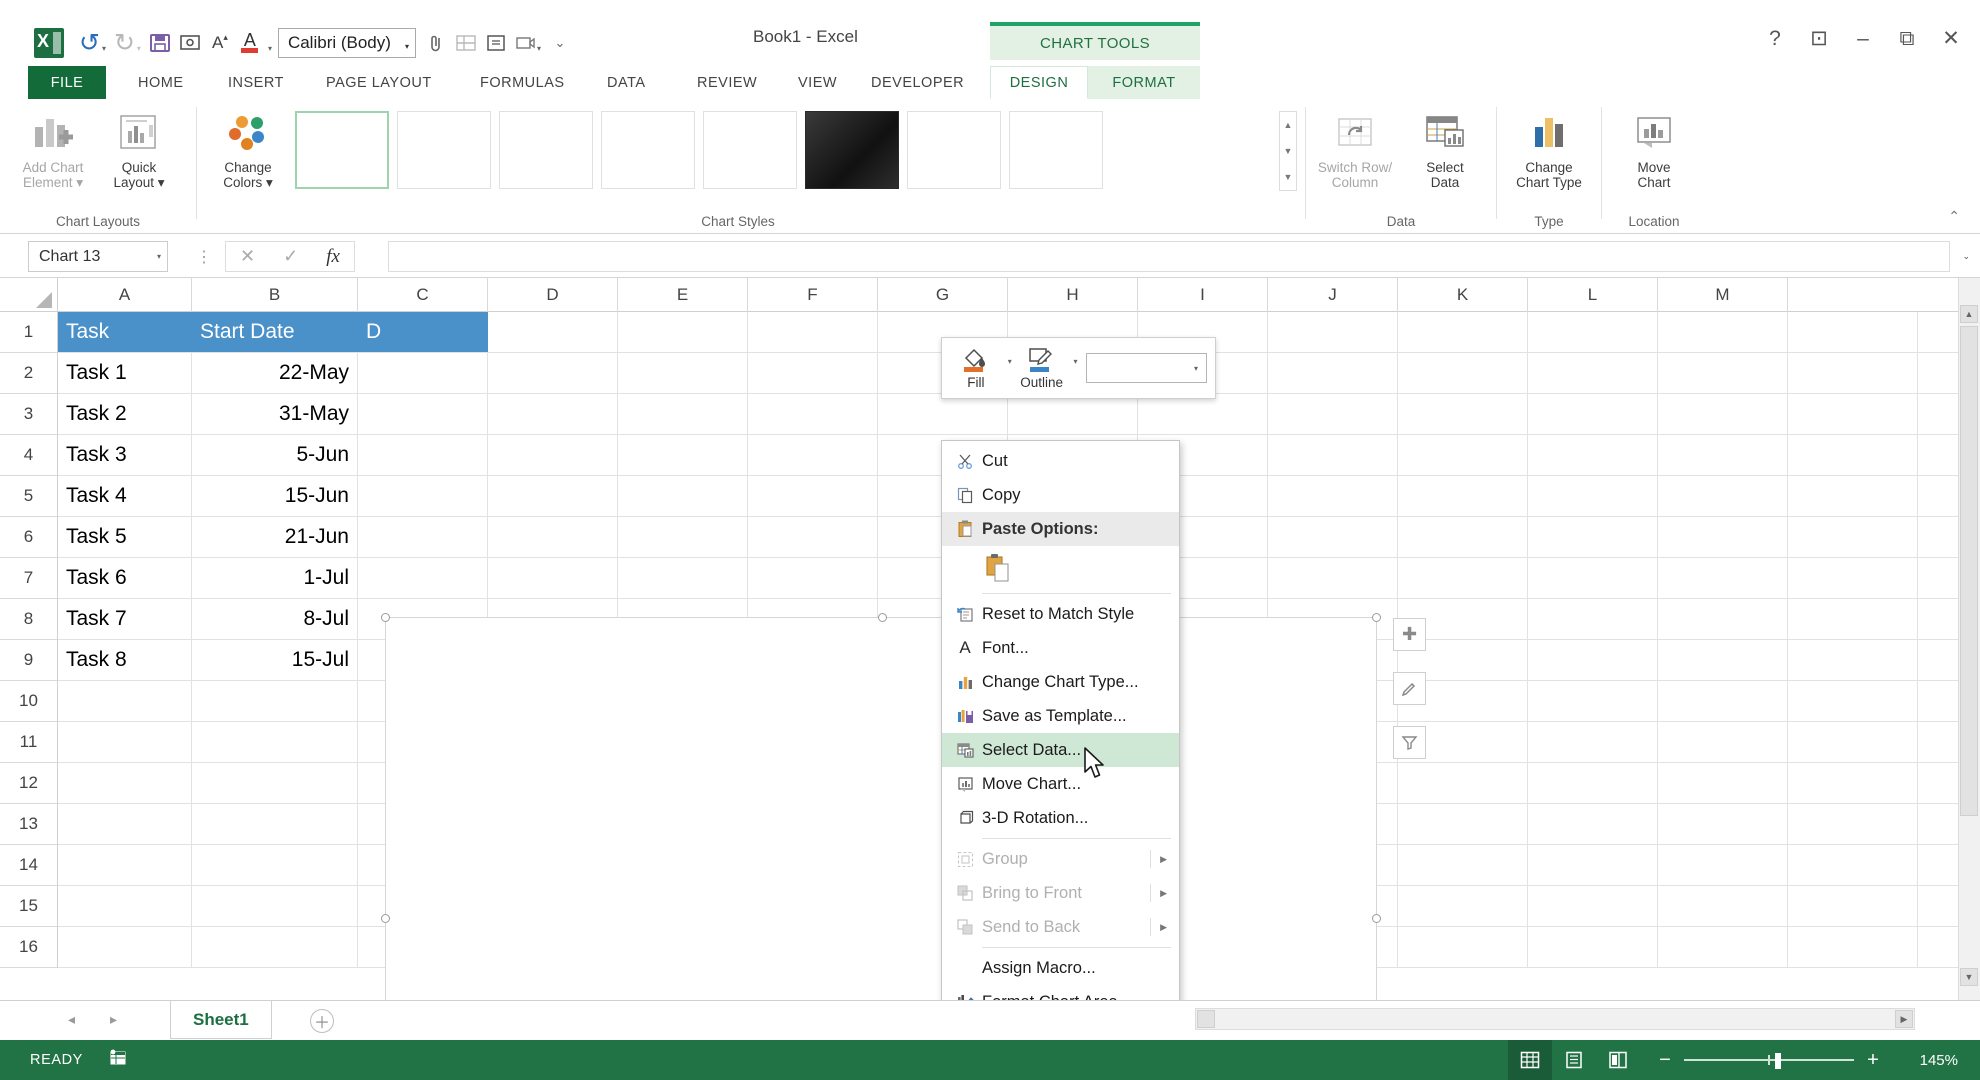 This screenshot has height=1080, width=1980. Describe the element at coordinates (28, 373) in the screenshot. I see `row-header-2: 2` at that location.